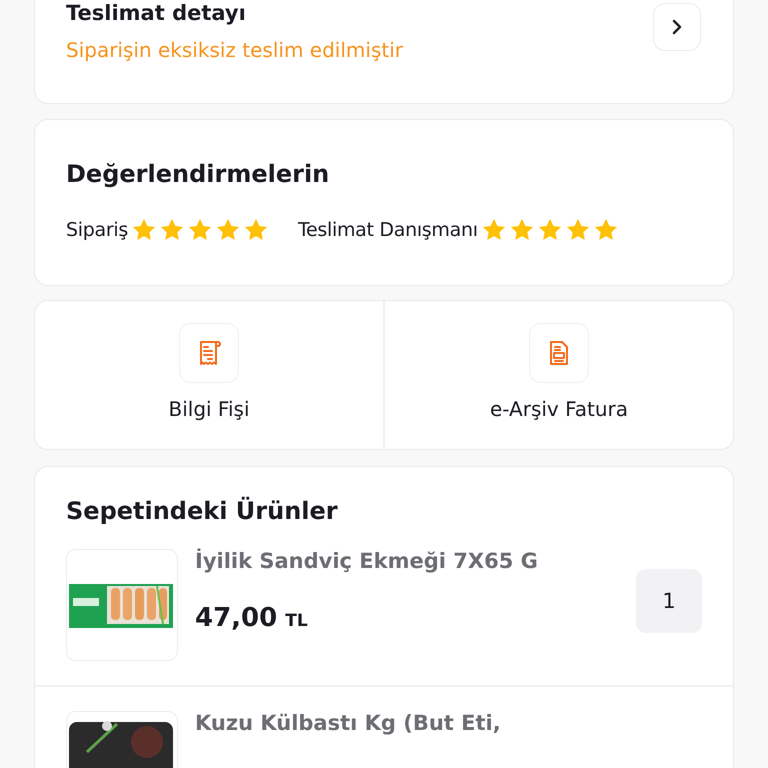  What do you see at coordinates (234, 50) in the screenshot?
I see `delivery-status: Siparişin eksiksiz teslim edilmiştir` at bounding box center [234, 50].